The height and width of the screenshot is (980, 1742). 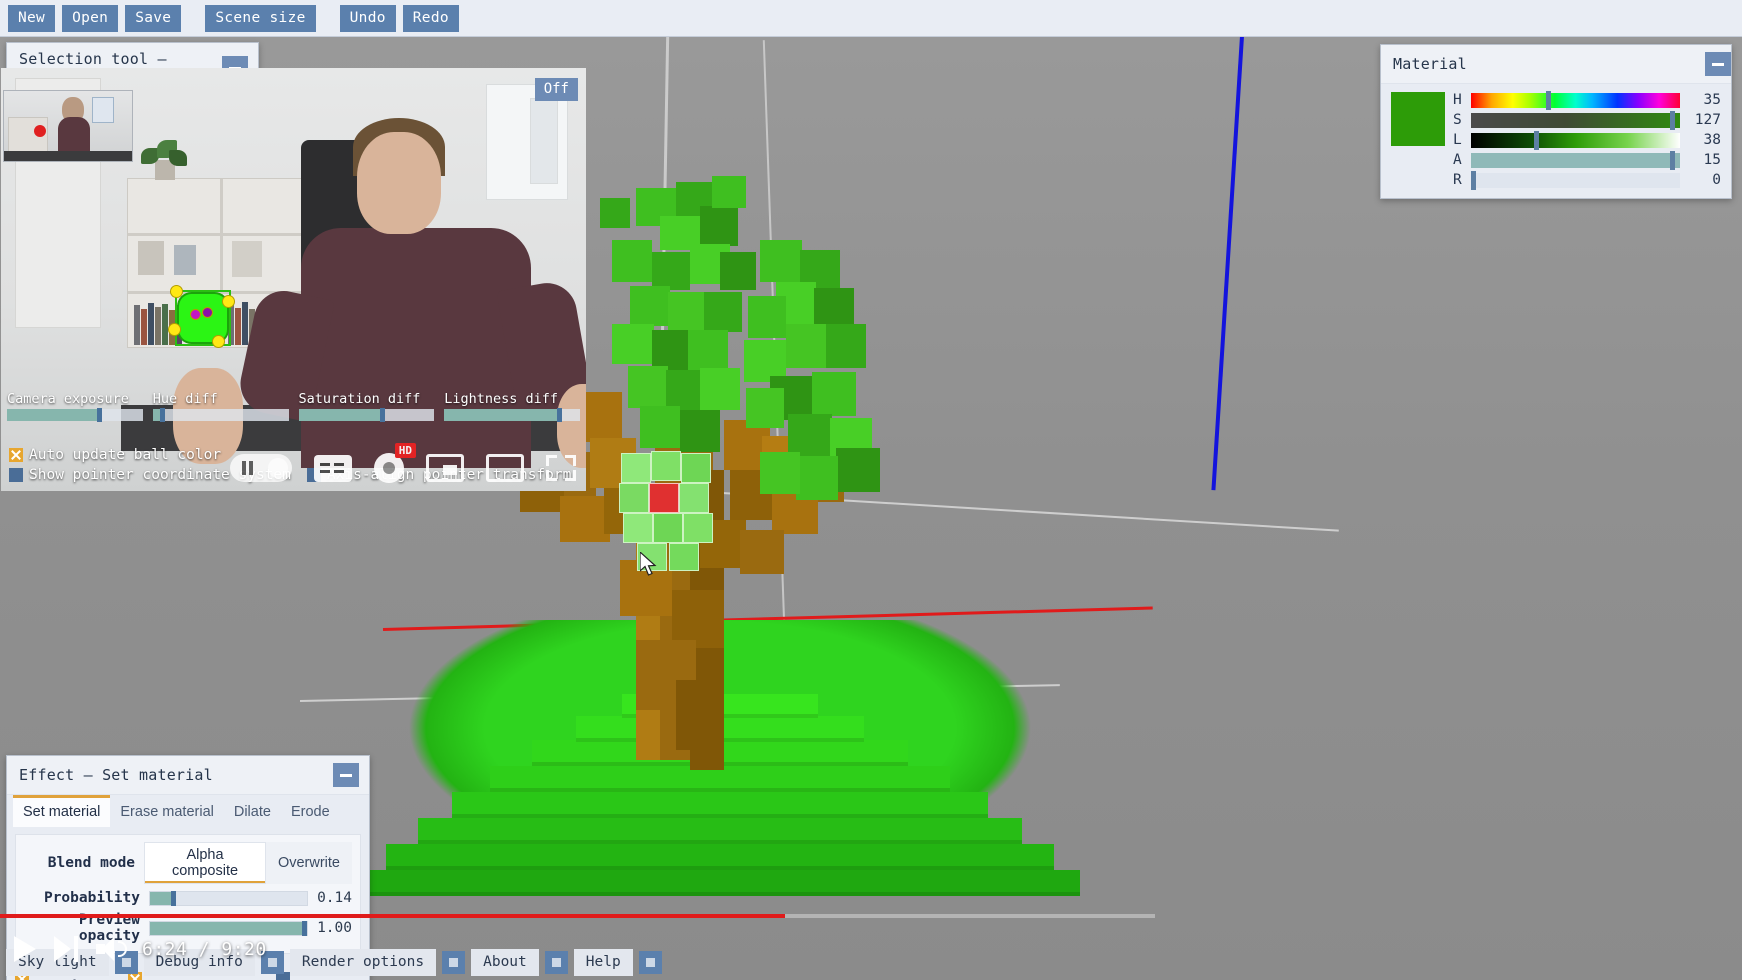 What do you see at coordinates (91, 863) in the screenshot?
I see `blend-mode-label: Blend mode` at bounding box center [91, 863].